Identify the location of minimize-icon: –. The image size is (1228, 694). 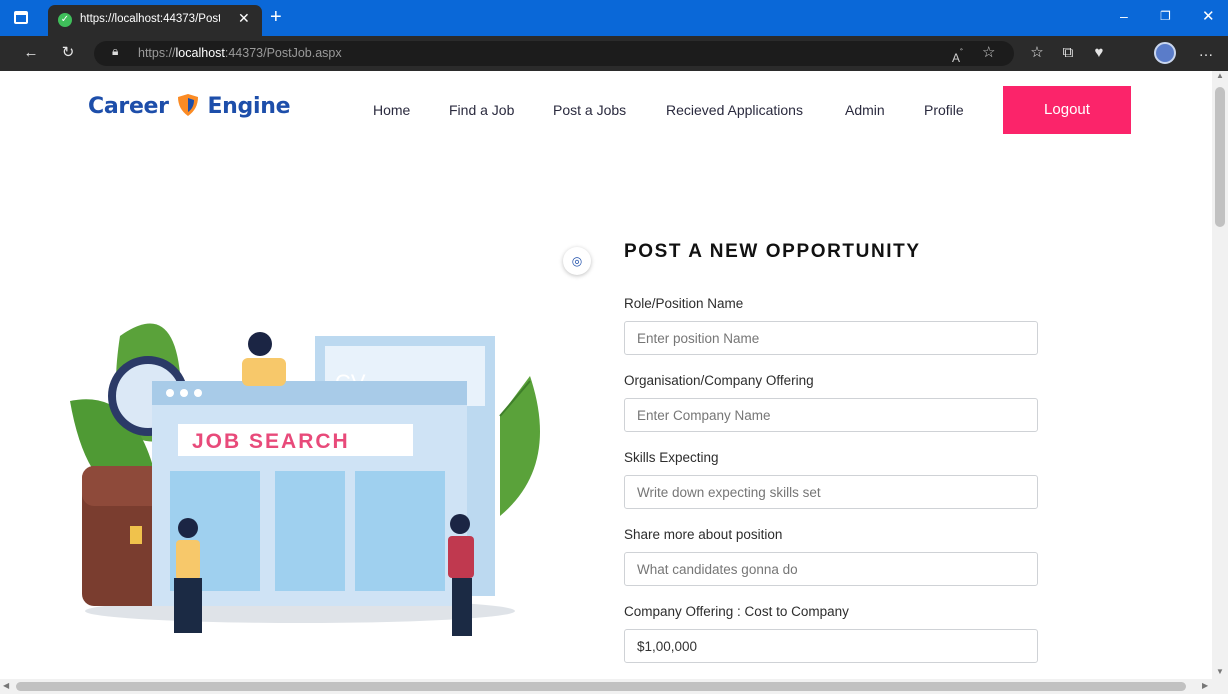
(1124, 16).